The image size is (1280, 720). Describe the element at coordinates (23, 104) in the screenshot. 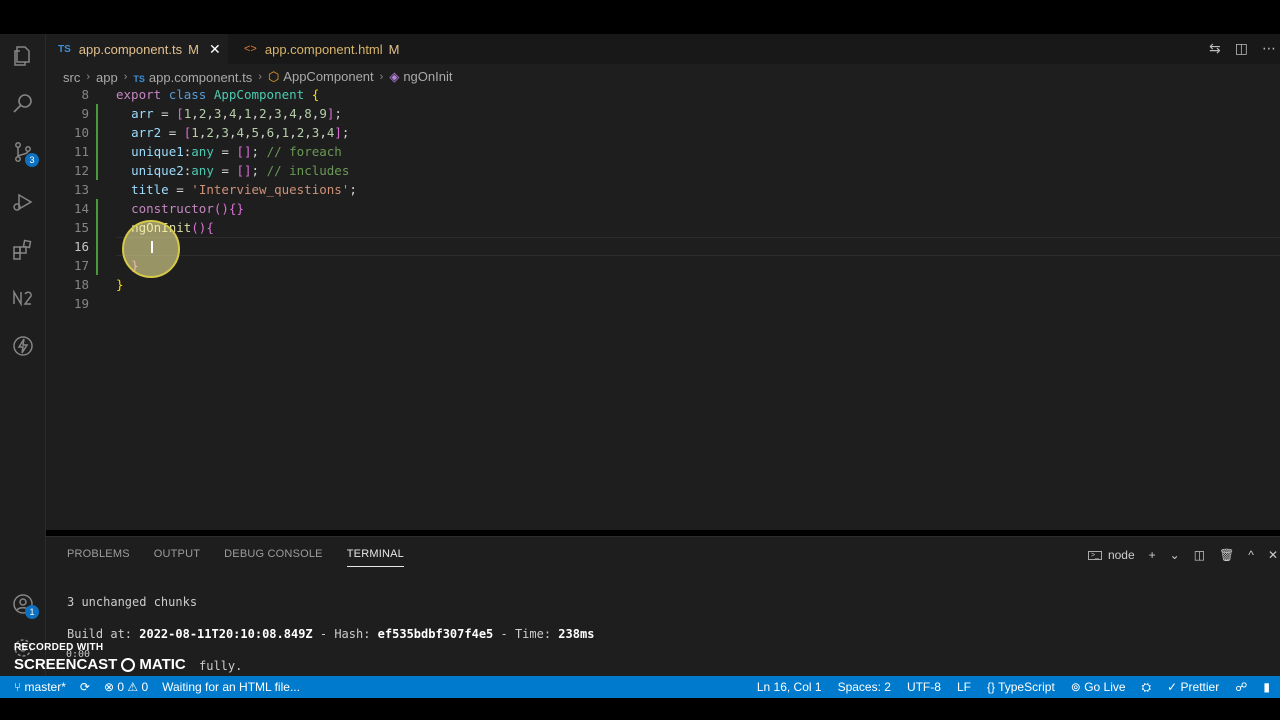

I see `search-icon` at that location.